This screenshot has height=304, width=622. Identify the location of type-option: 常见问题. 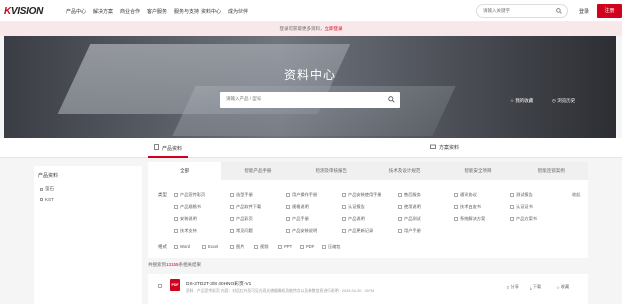
(241, 231).